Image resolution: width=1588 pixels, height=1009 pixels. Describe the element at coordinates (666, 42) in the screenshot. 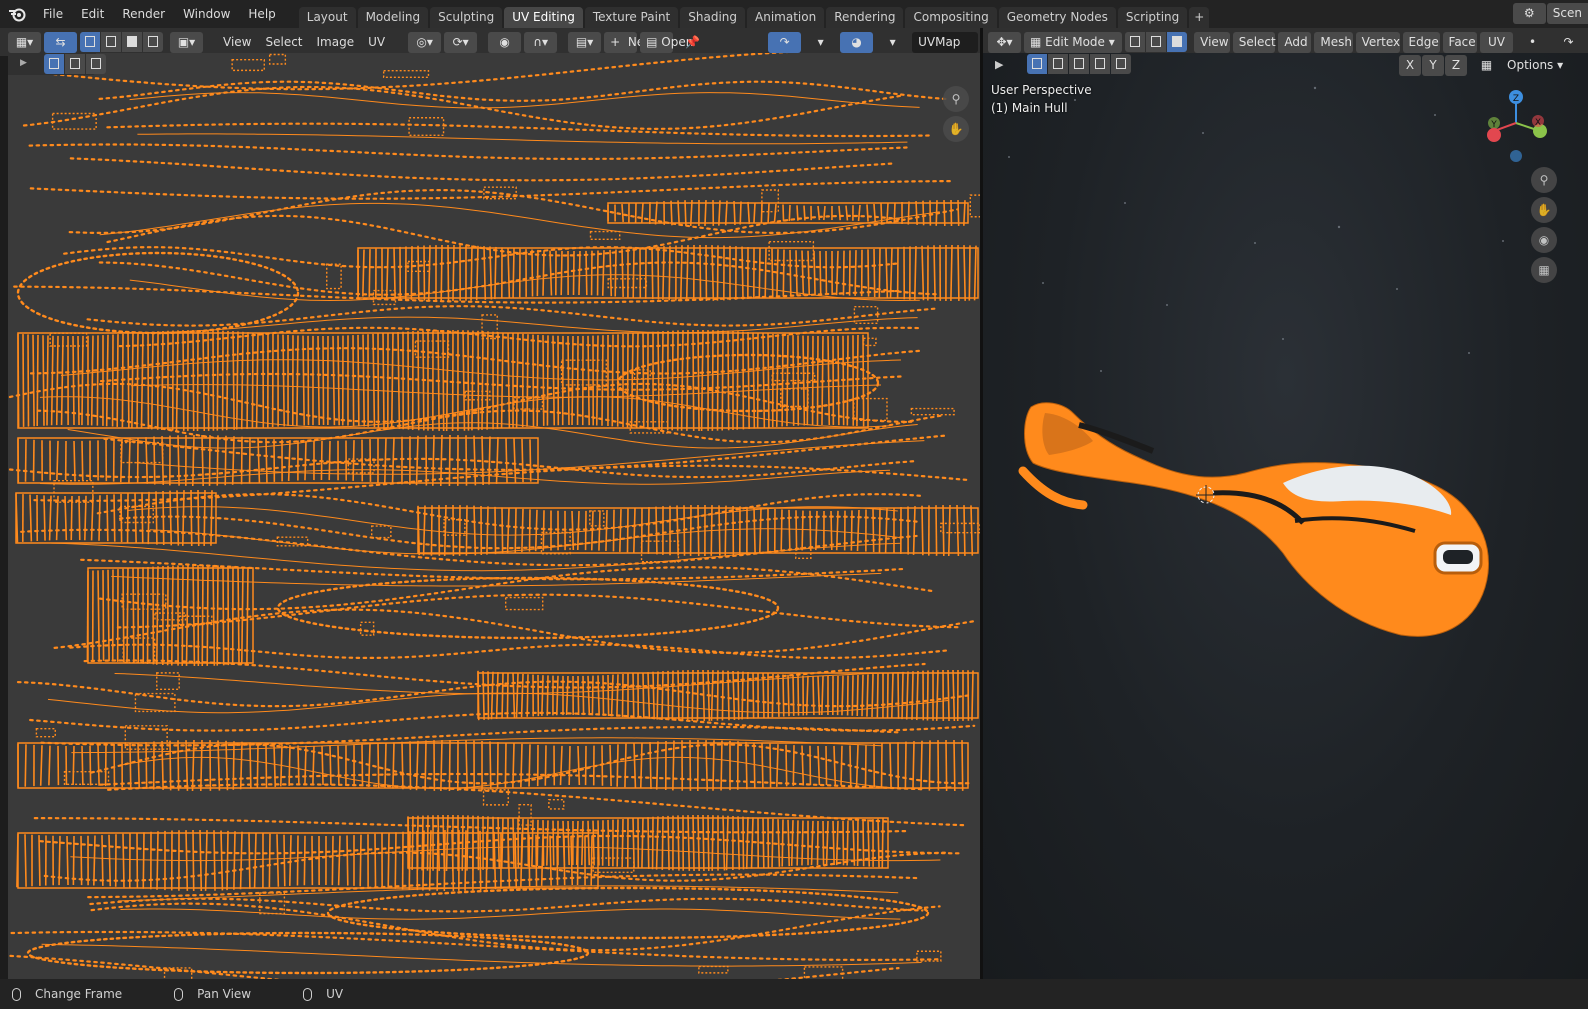

I see `open-image-button: ▤ Open` at that location.